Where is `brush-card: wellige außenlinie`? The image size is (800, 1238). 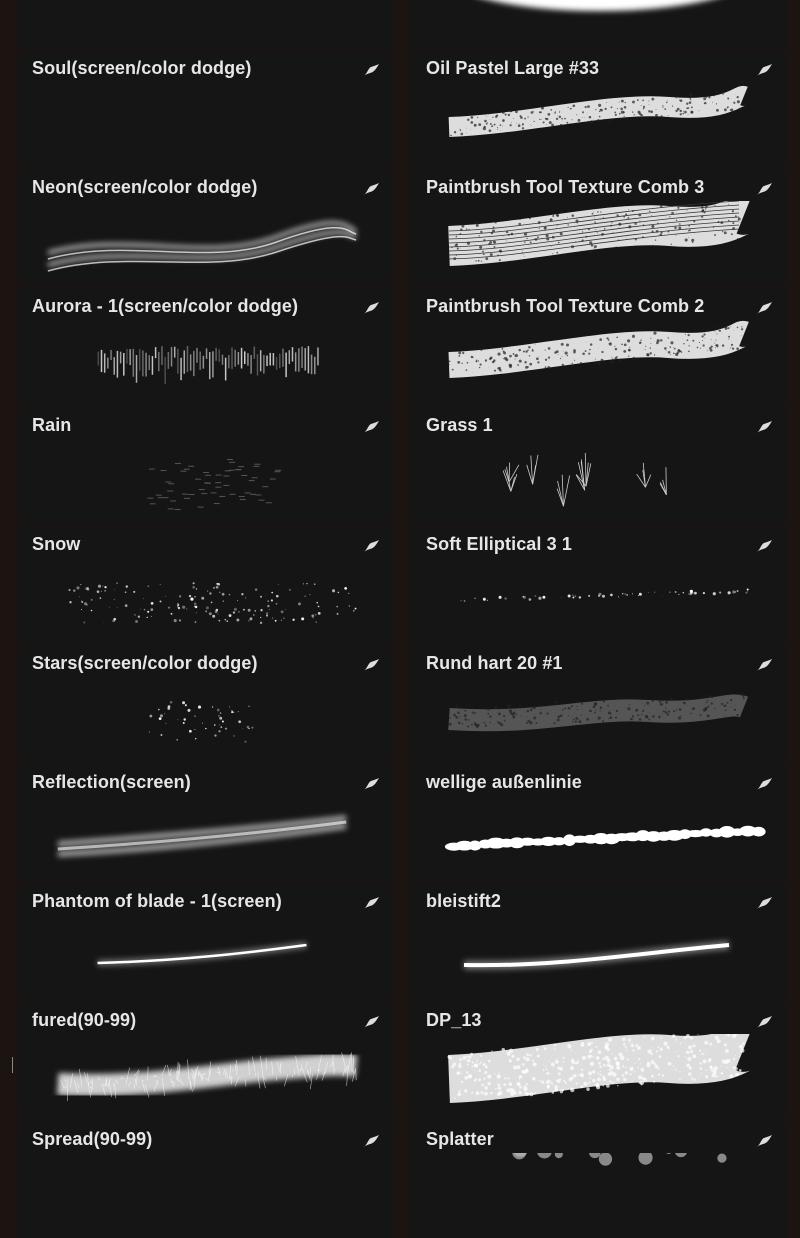
brush-card: wellige außenlinie is located at coordinates (598, 822).